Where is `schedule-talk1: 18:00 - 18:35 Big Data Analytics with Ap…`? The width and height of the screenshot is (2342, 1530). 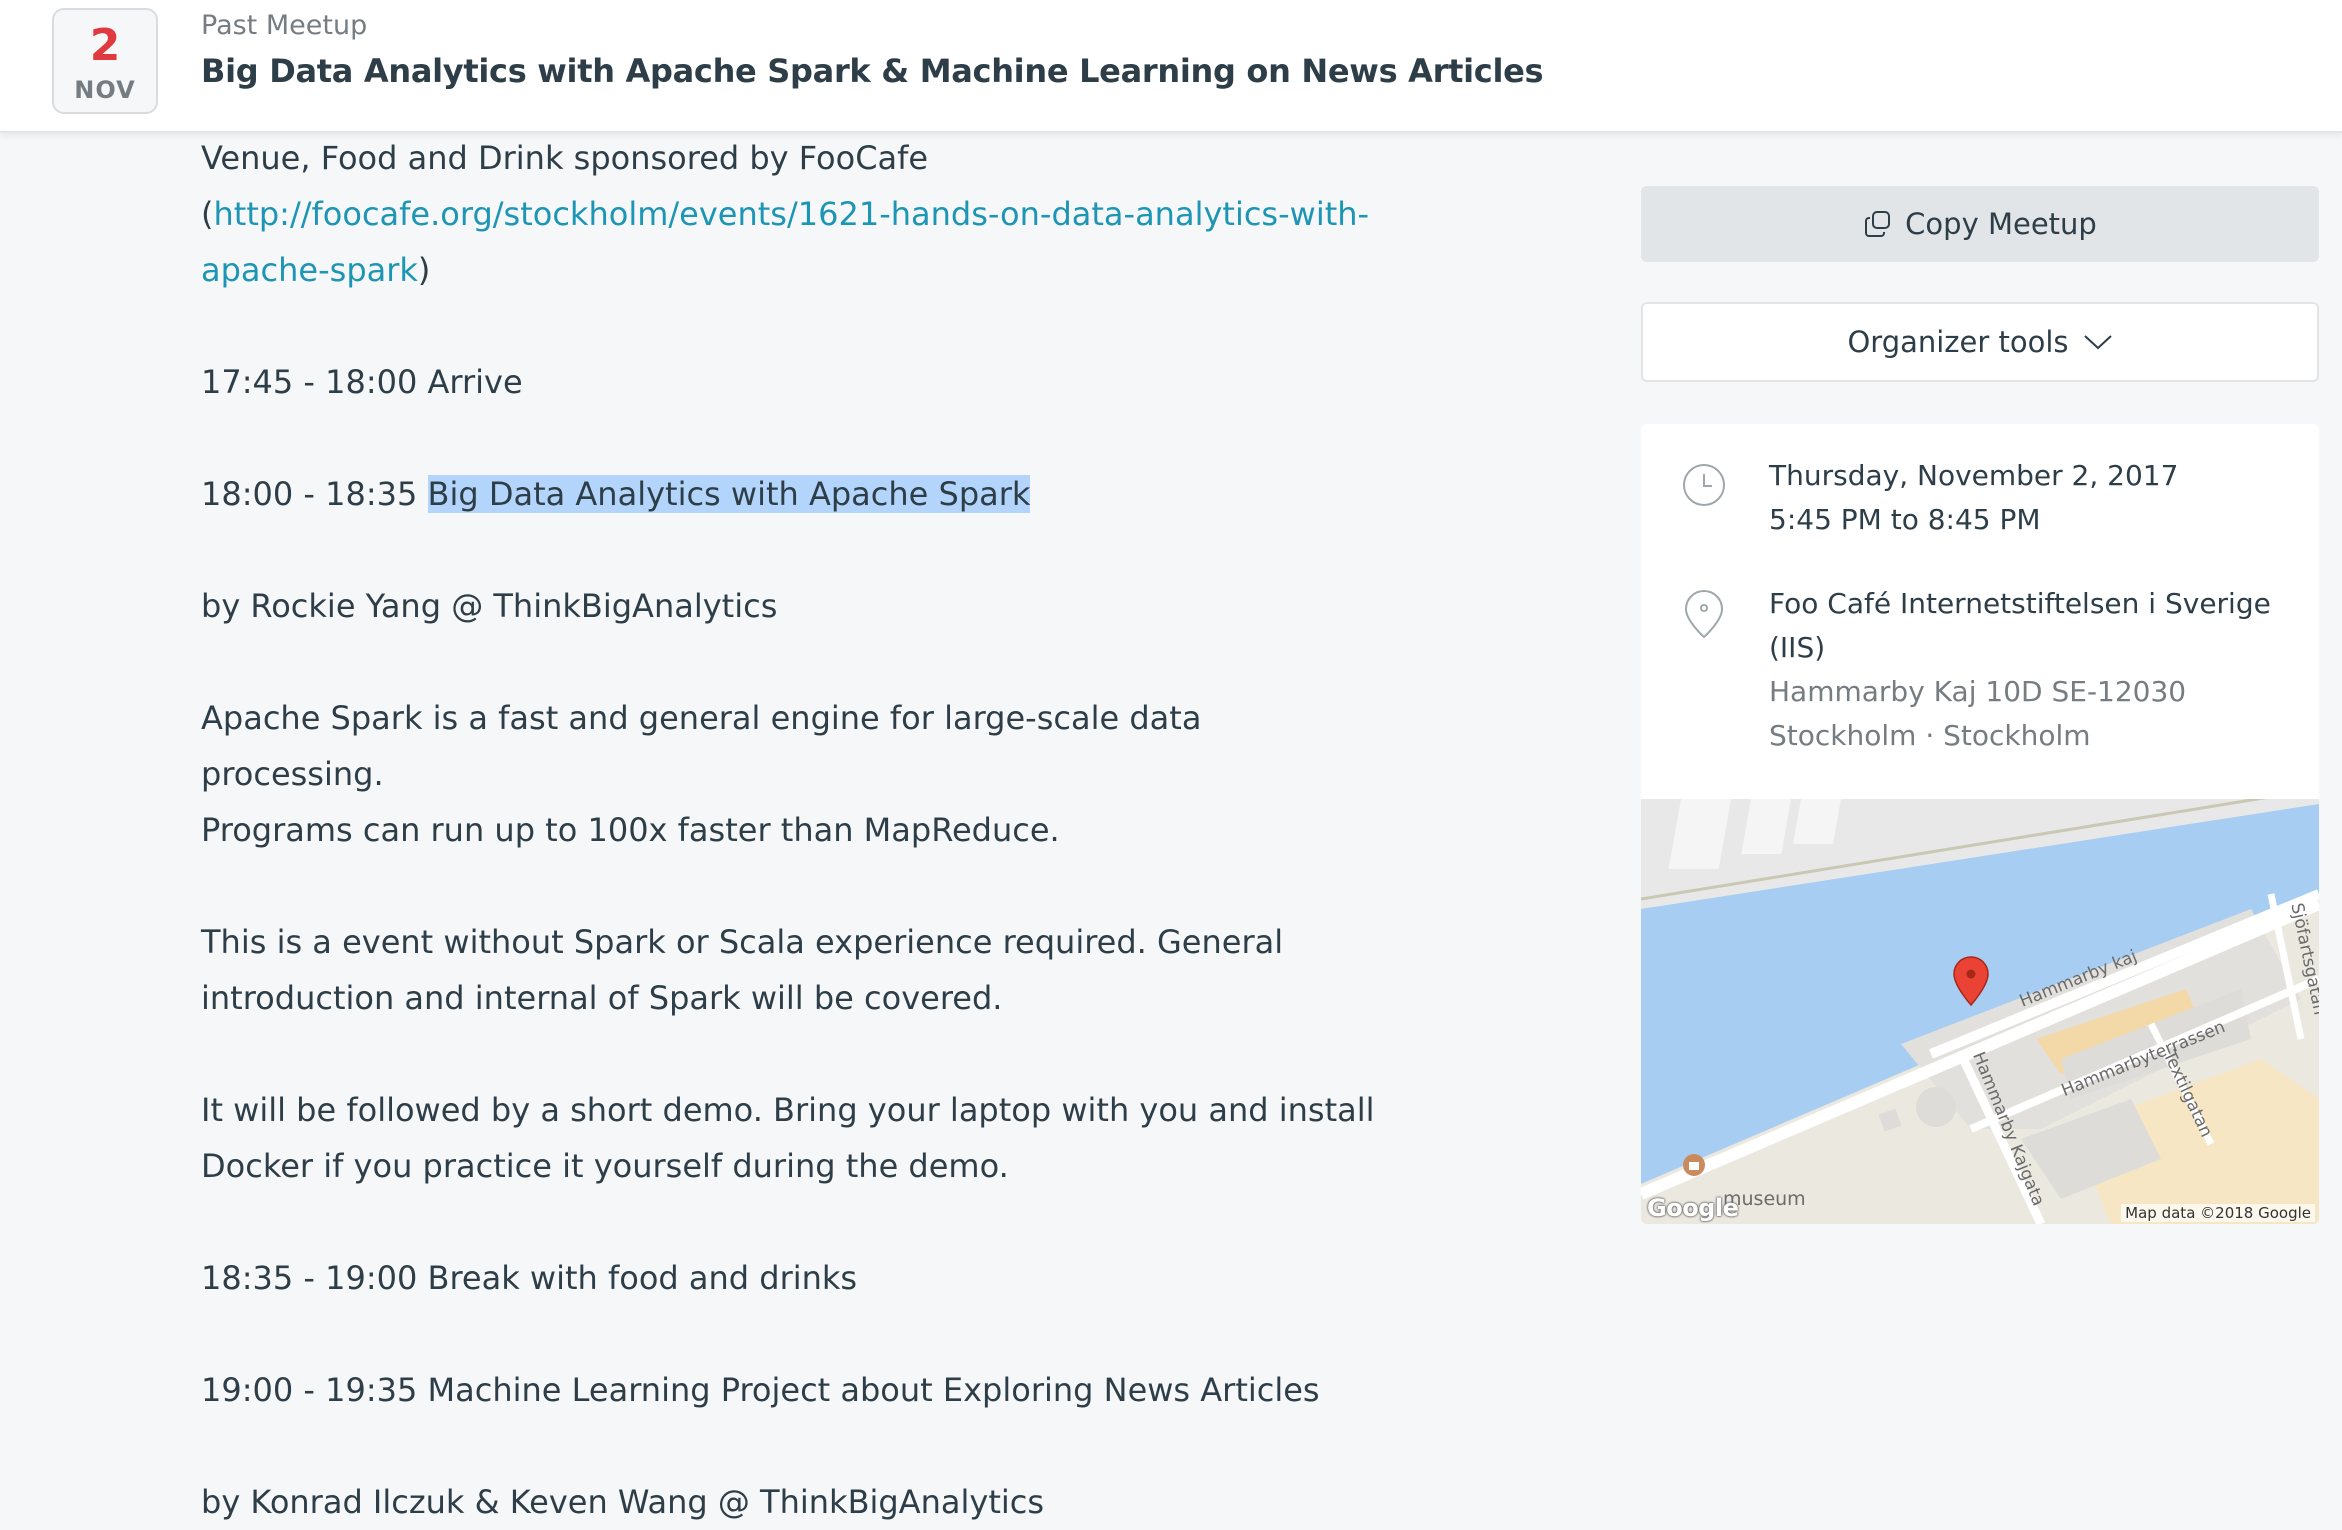
schedule-talk1: 18:00 - 18:35 Big Data Analytics with Ap… is located at coordinates (791, 494).